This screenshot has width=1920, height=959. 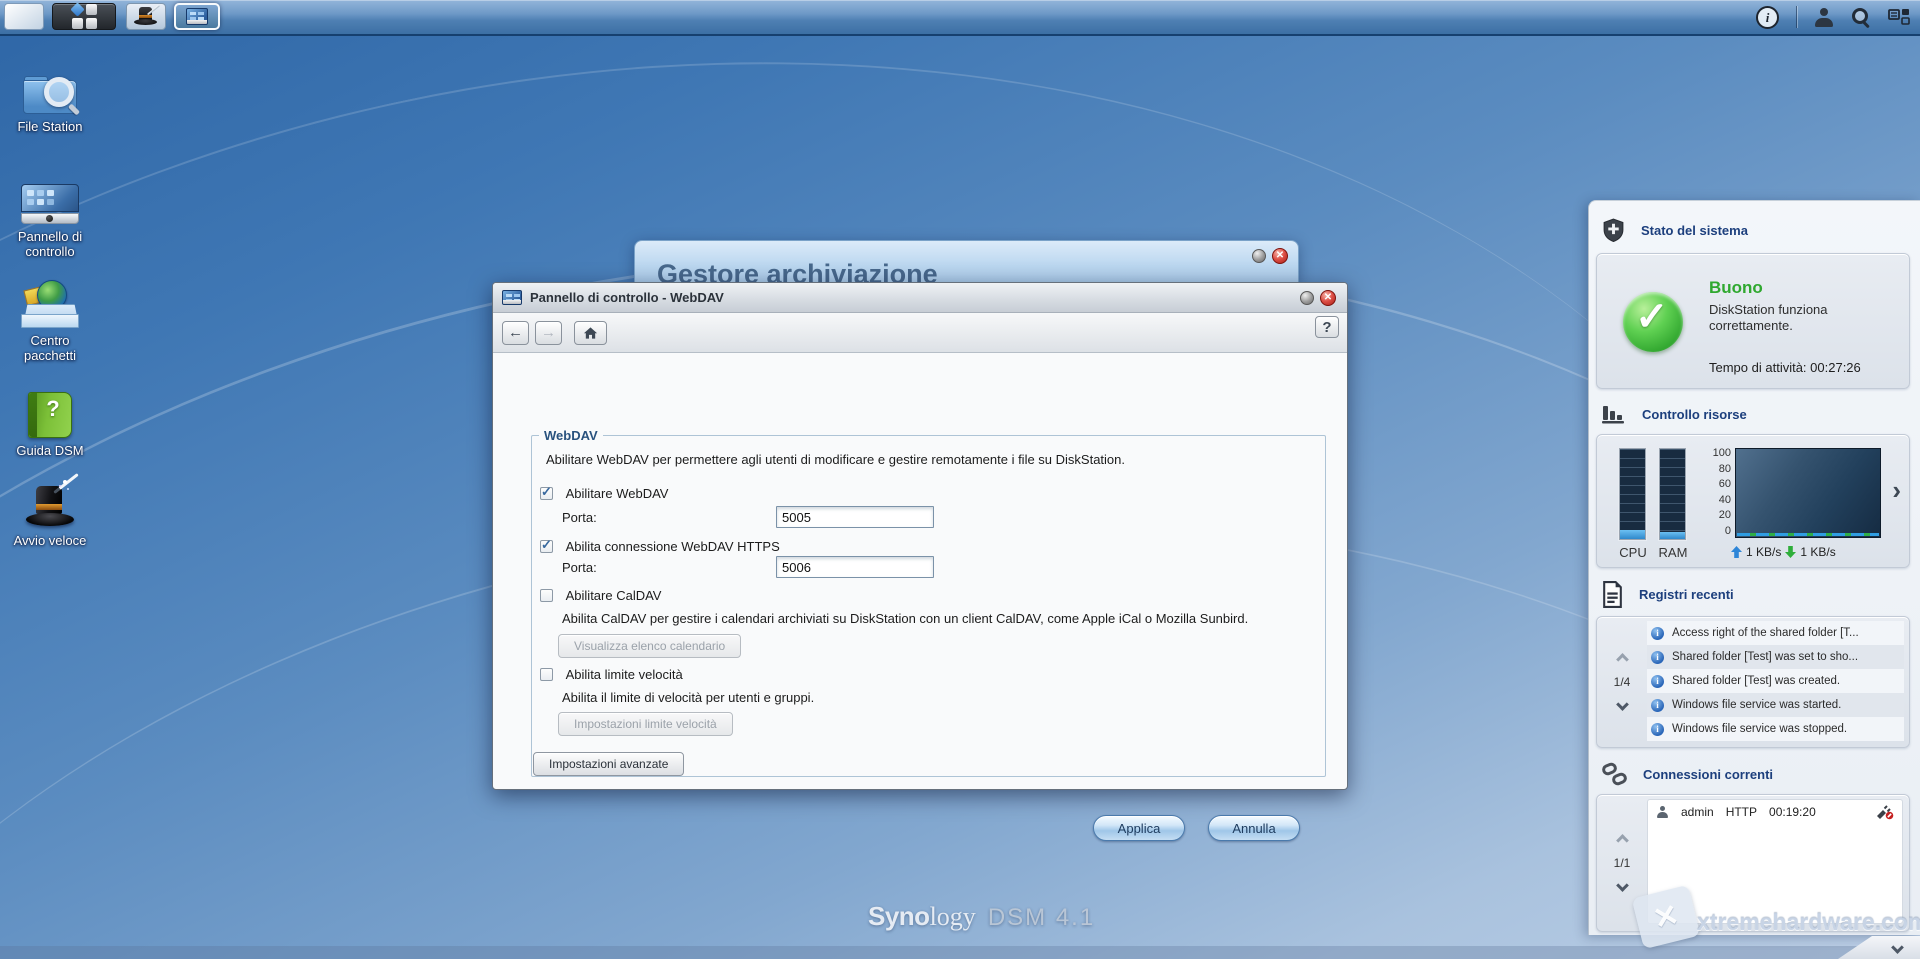 I want to click on download-arrow-icon, so click(x=1791, y=552).